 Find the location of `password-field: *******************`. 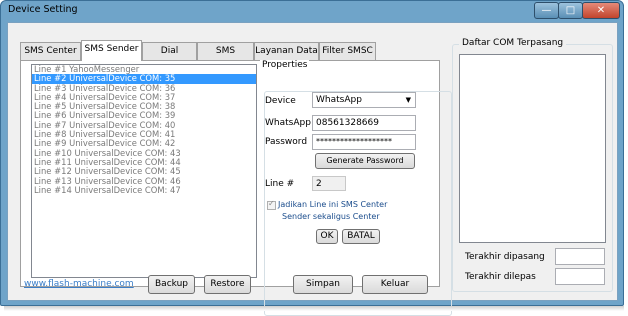

password-field: ******************* is located at coordinates (364, 142).